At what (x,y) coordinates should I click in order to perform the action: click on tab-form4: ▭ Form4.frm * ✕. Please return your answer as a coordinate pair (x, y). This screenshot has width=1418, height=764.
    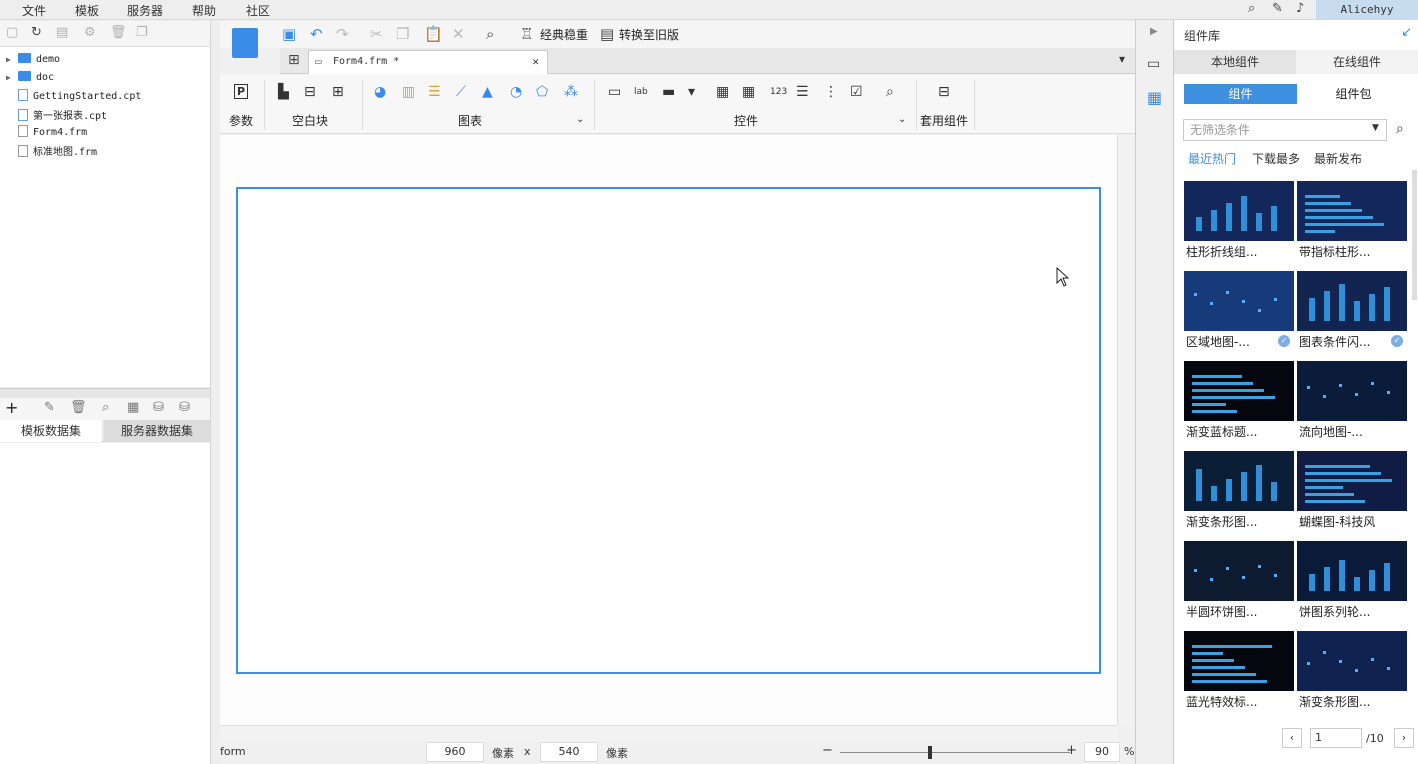
    Looking at the image, I should click on (428, 62).